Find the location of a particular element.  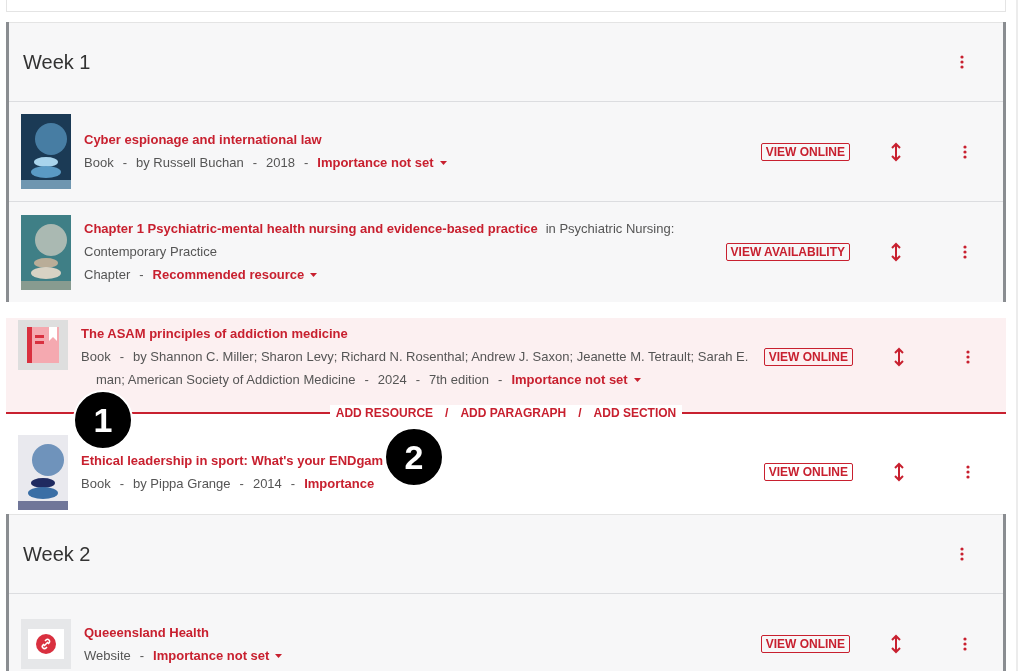

book-icon is located at coordinates (43, 345).